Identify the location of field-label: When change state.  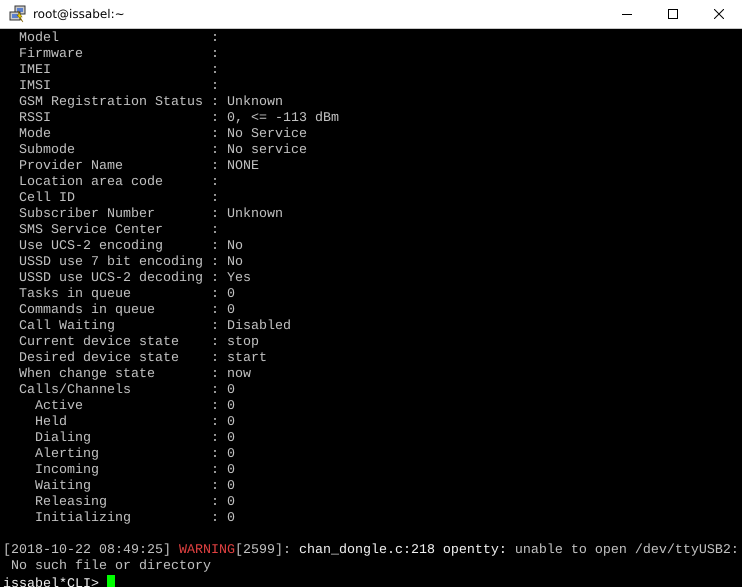
(87, 375).